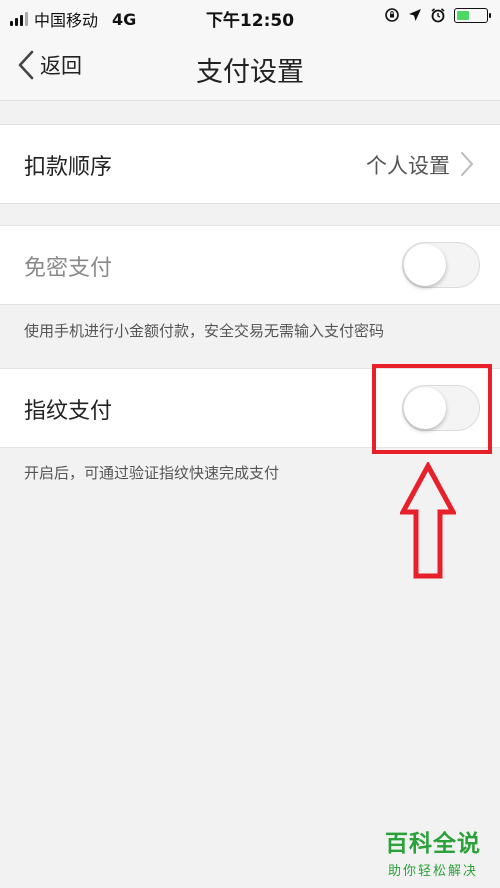 The image size is (500, 888). I want to click on password-free-hint: 使用手机进行小金额付款，安全交易无需输入支付密码, so click(204, 331).